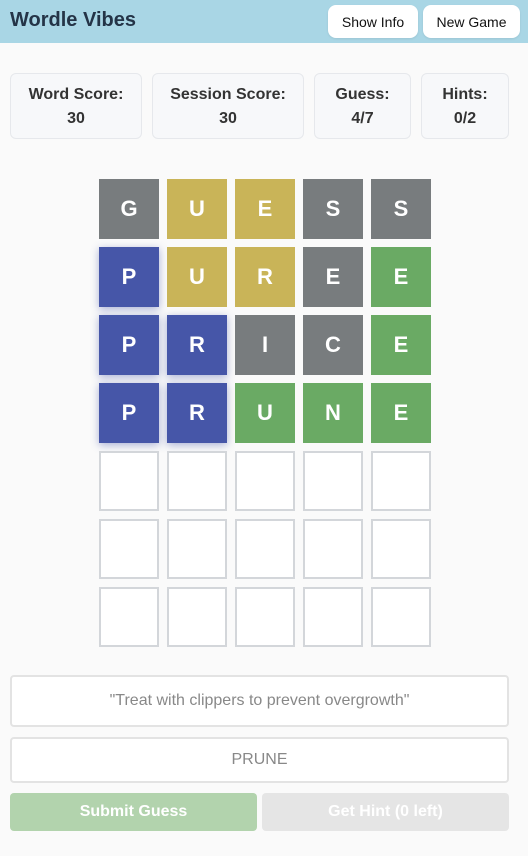  I want to click on word-score-card: Word Score: 30, so click(76, 106).